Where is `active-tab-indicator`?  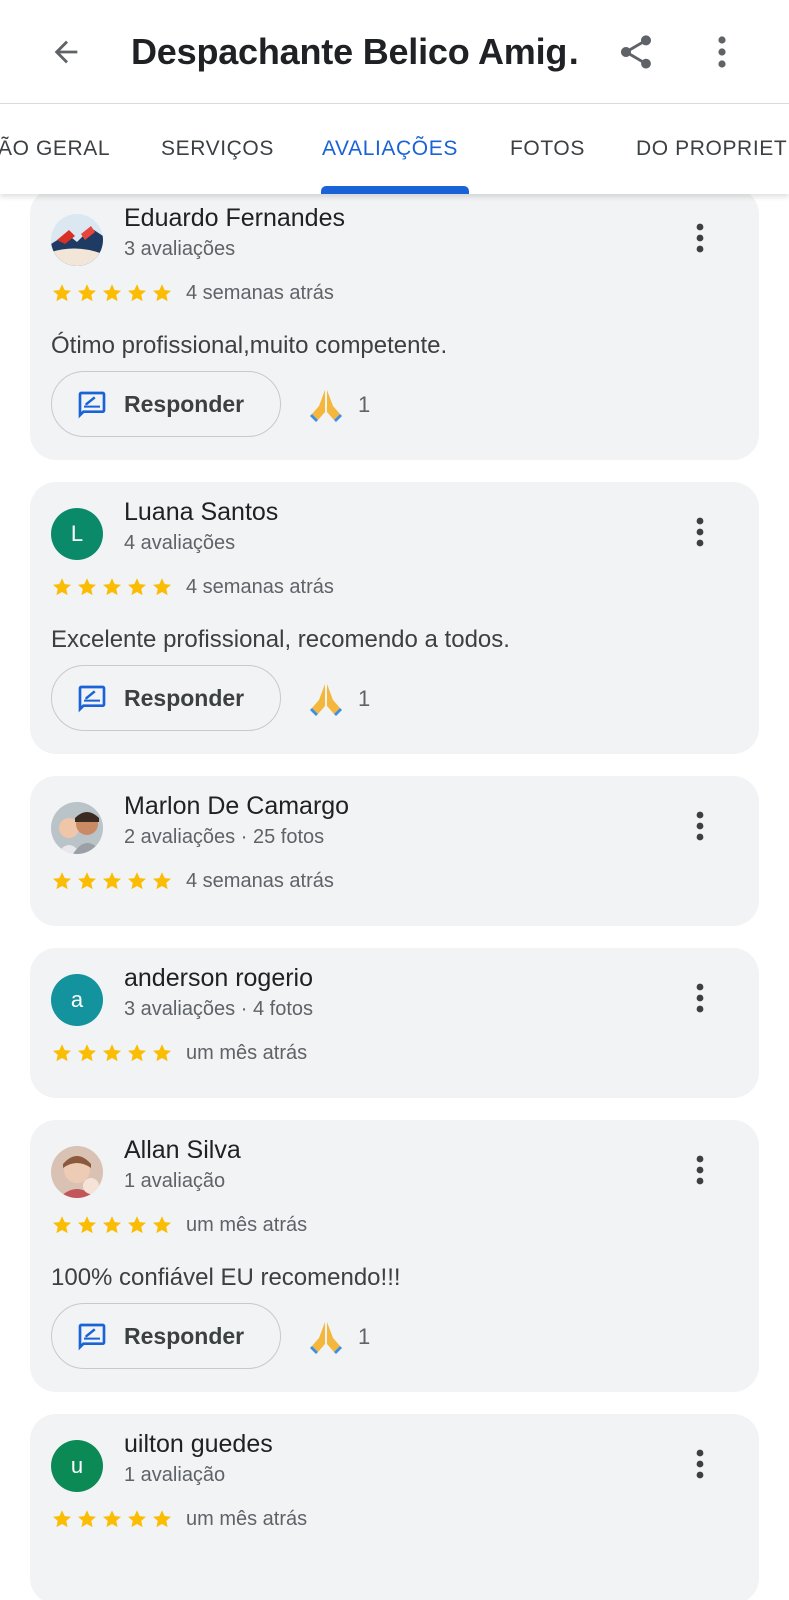
active-tab-indicator is located at coordinates (395, 190).